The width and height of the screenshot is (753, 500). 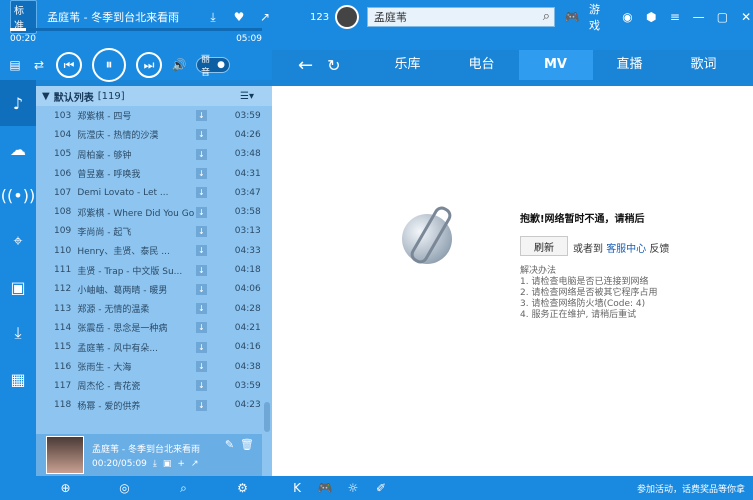 I want to click on add-playlist-icon: ⊕, so click(x=66, y=488).